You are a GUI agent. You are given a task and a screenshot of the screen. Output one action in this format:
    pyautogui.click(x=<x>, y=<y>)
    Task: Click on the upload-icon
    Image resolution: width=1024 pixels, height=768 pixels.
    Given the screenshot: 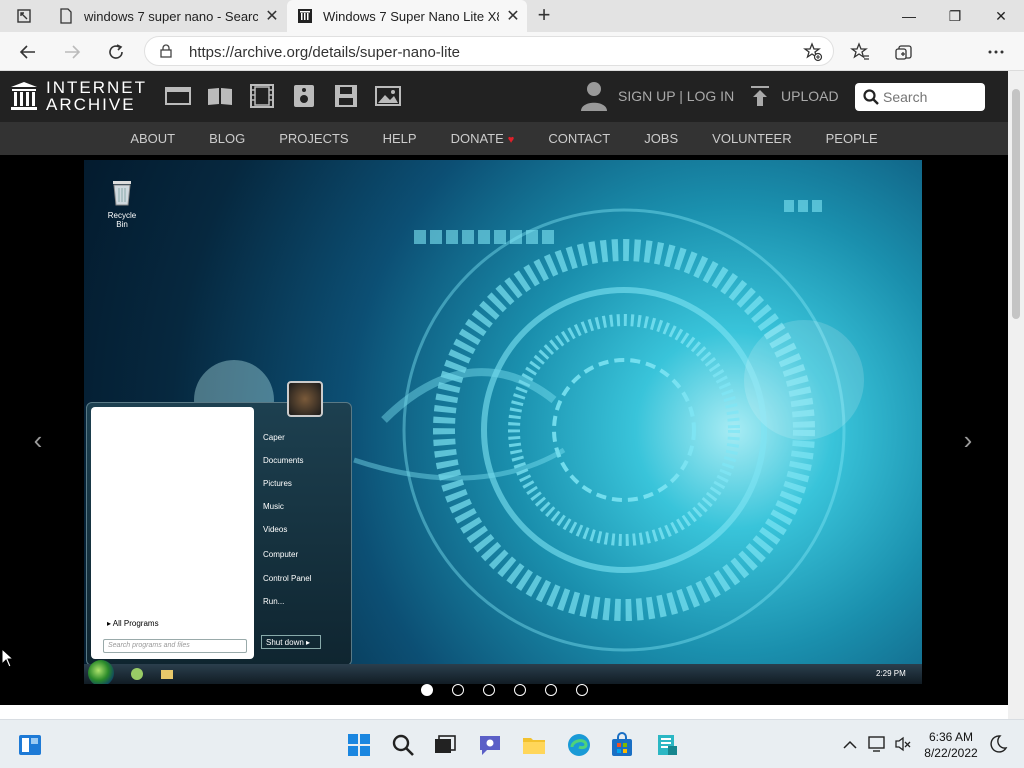 What is the action you would take?
    pyautogui.click(x=760, y=96)
    